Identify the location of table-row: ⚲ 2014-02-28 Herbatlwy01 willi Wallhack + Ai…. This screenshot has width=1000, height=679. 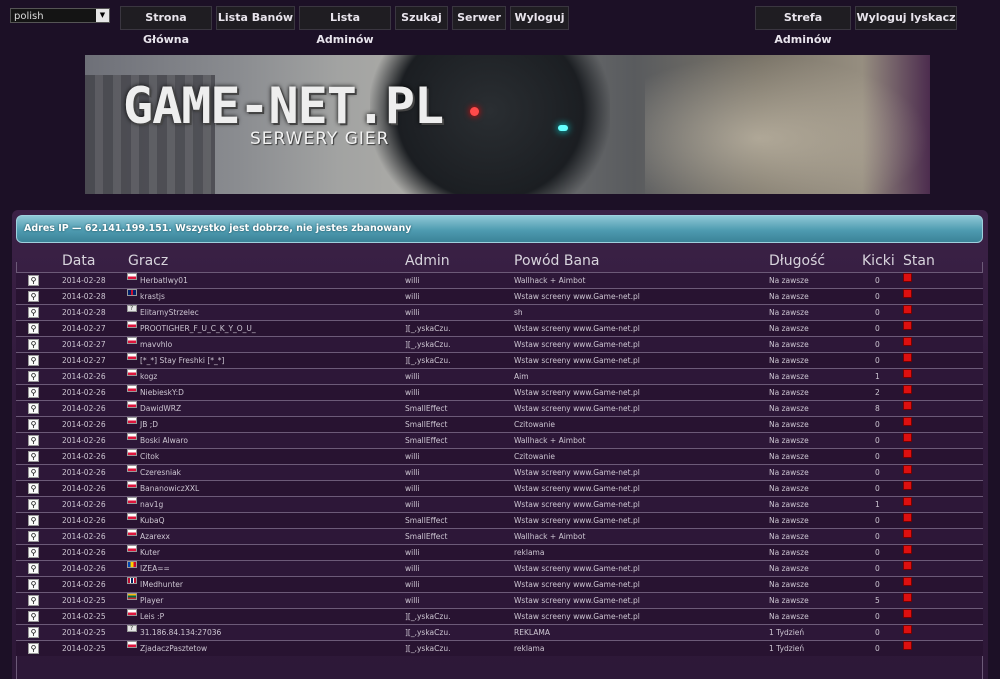
(499, 280).